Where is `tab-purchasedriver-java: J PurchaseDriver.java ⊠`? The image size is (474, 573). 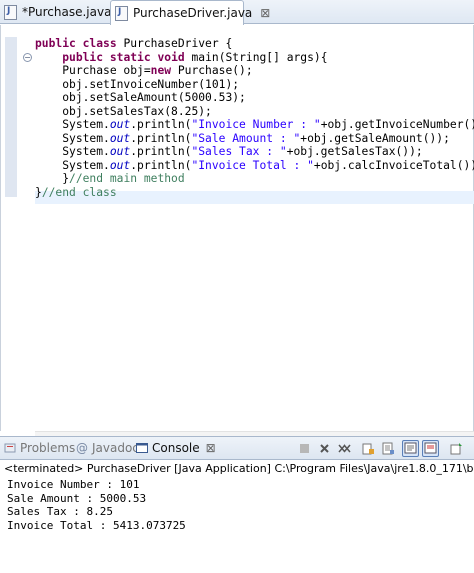 tab-purchasedriver-java: J PurchaseDriver.java ⊠ is located at coordinates (190, 12).